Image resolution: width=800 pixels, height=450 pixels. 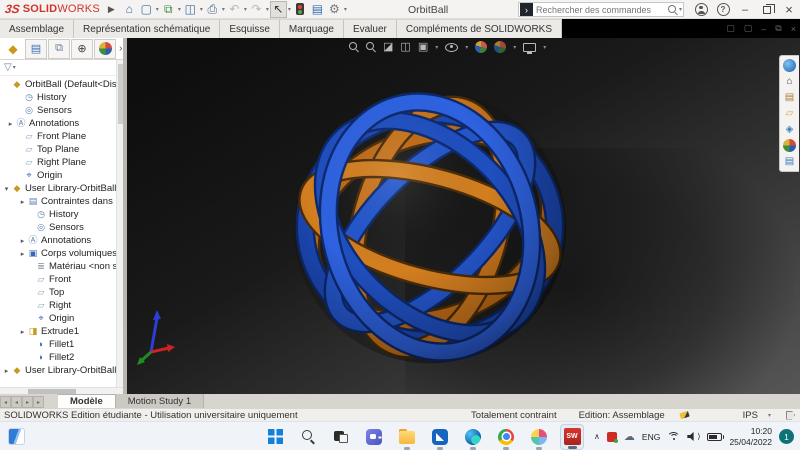 What do you see at coordinates (201, 9) in the screenshot?
I see `save-caret: ▾` at bounding box center [201, 9].